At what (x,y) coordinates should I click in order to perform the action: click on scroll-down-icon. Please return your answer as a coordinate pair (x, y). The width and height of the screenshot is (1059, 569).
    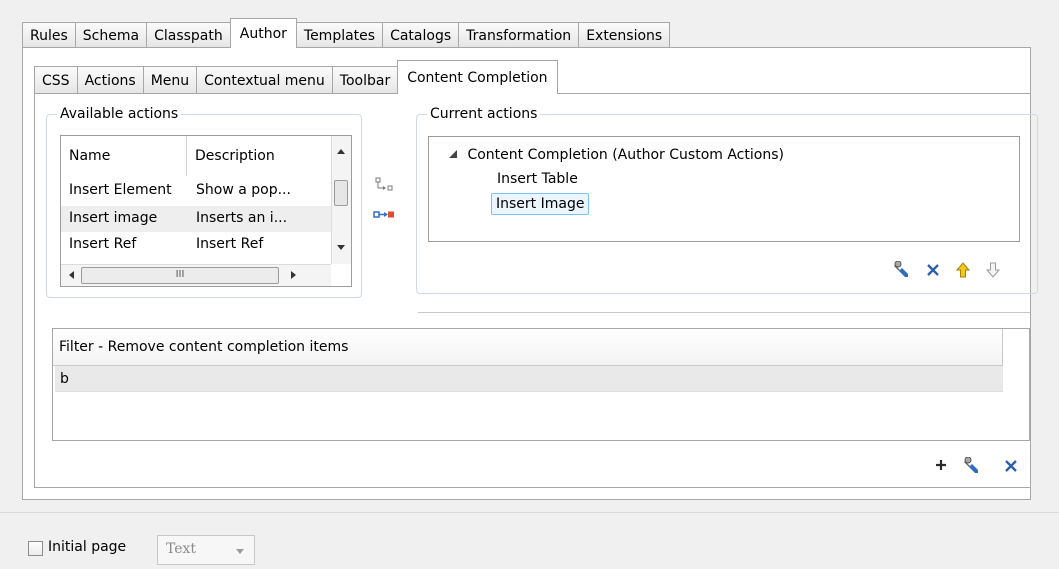
    Looking at the image, I should click on (341, 247).